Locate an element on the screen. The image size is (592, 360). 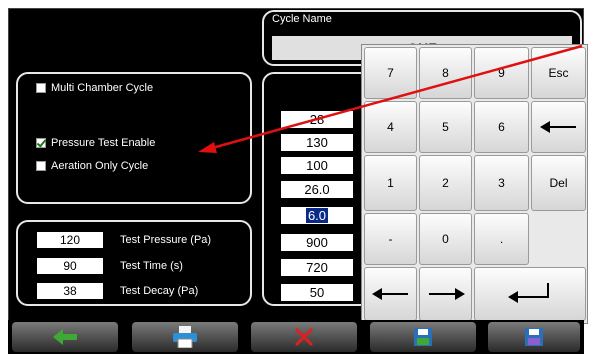
arrow-left-icon is located at coordinates (389, 294).